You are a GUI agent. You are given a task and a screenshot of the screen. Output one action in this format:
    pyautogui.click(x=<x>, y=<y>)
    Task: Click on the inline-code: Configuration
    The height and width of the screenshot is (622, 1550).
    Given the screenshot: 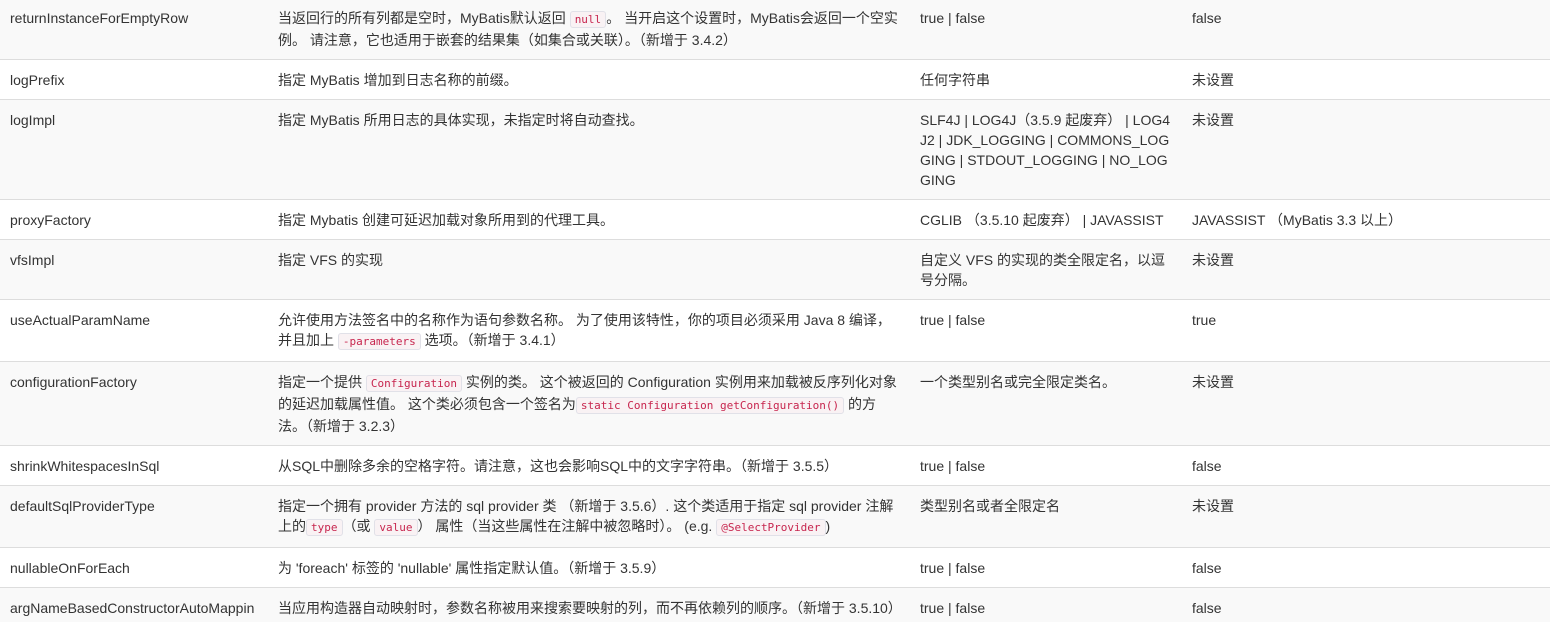 What is the action you would take?
    pyautogui.click(x=413, y=383)
    